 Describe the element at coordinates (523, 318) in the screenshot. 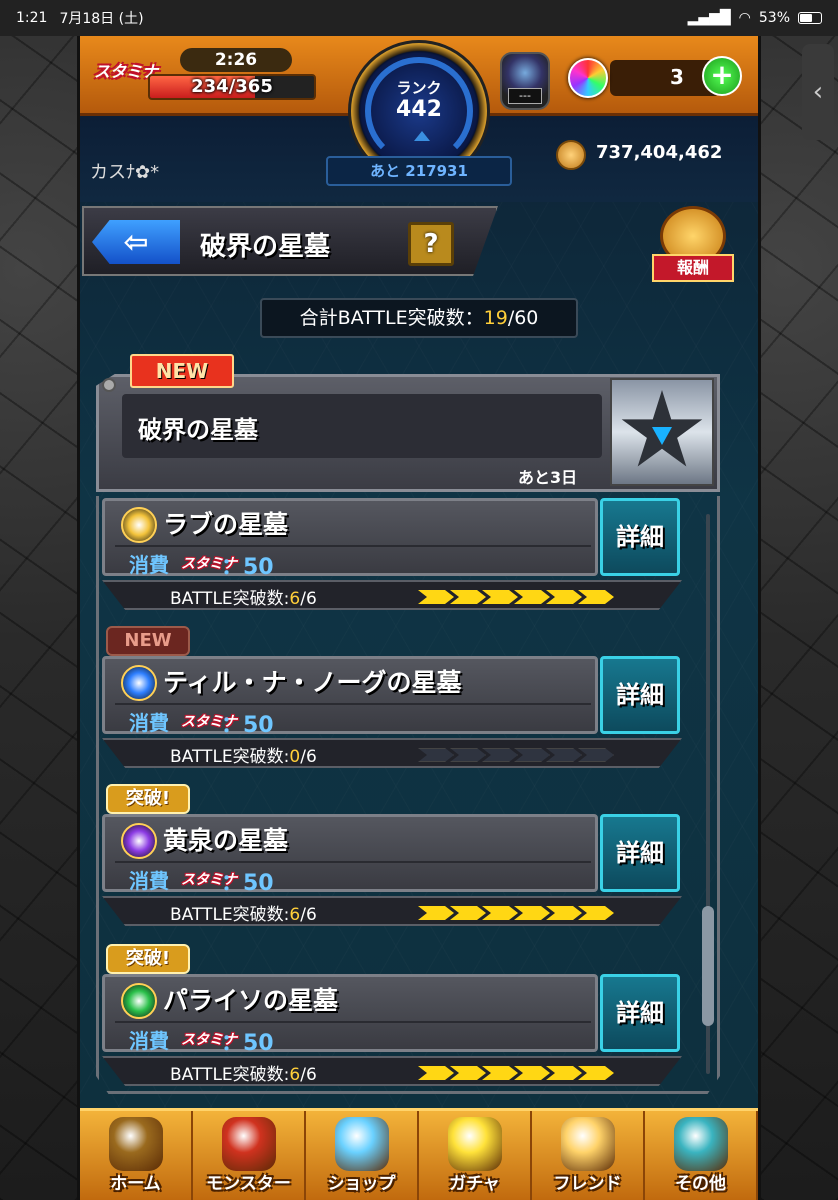

I see `total-suffix: /60` at that location.